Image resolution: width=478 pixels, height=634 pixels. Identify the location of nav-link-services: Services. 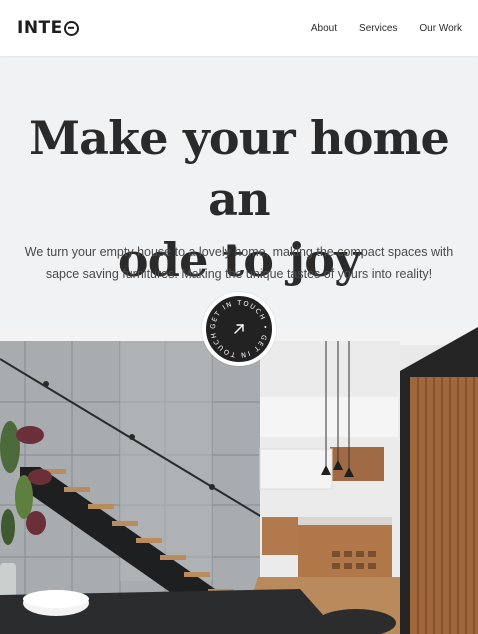
(378, 28).